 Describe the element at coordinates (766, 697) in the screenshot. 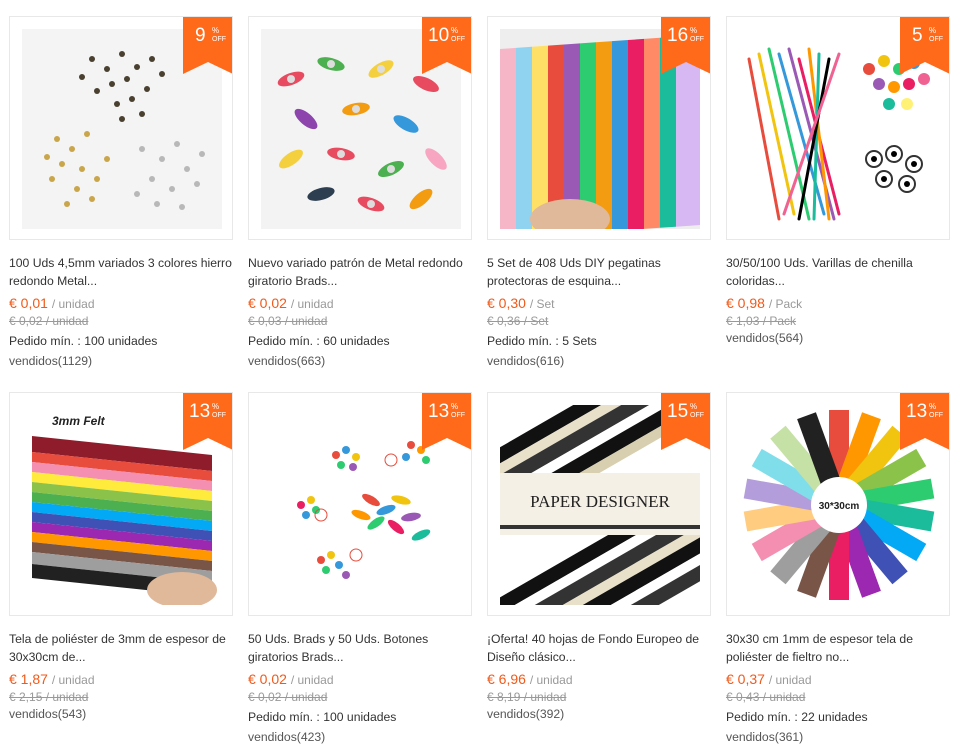

I see `original-price: € 0,43 / unidad` at that location.